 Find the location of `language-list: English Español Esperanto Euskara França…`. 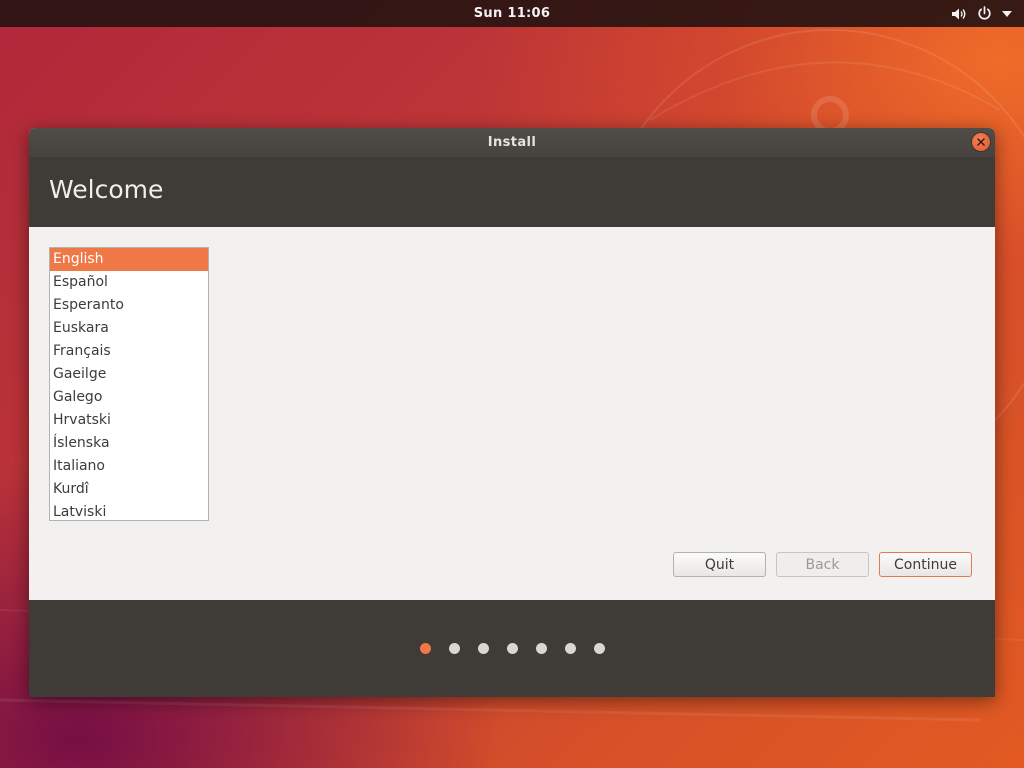

language-list: English Español Esperanto Euskara França… is located at coordinates (129, 384).